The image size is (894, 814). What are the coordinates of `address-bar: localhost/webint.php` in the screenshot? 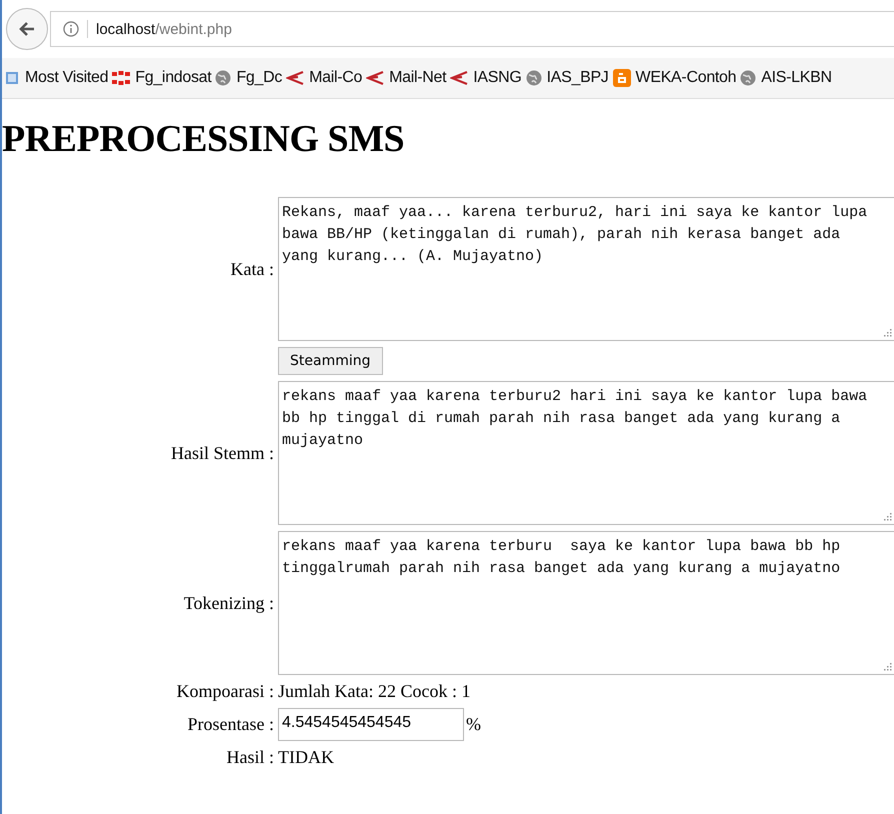 It's located at (472, 29).